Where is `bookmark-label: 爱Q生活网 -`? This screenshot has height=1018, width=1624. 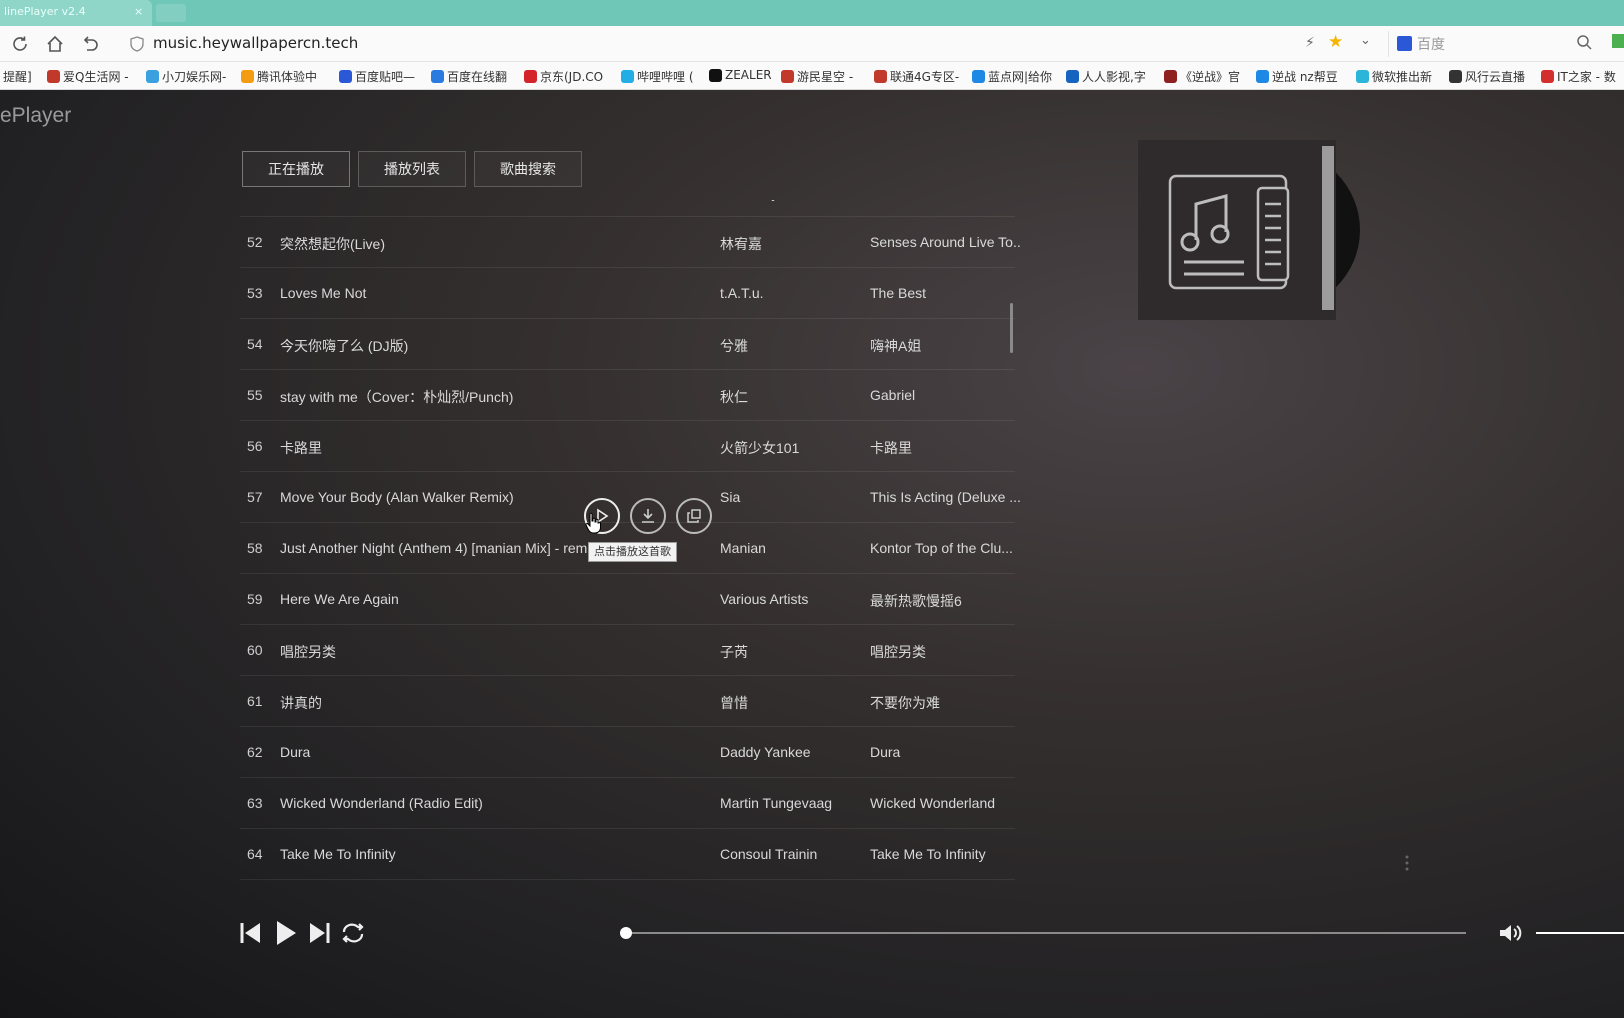 bookmark-label: 爱Q生活网 - is located at coordinates (96, 77).